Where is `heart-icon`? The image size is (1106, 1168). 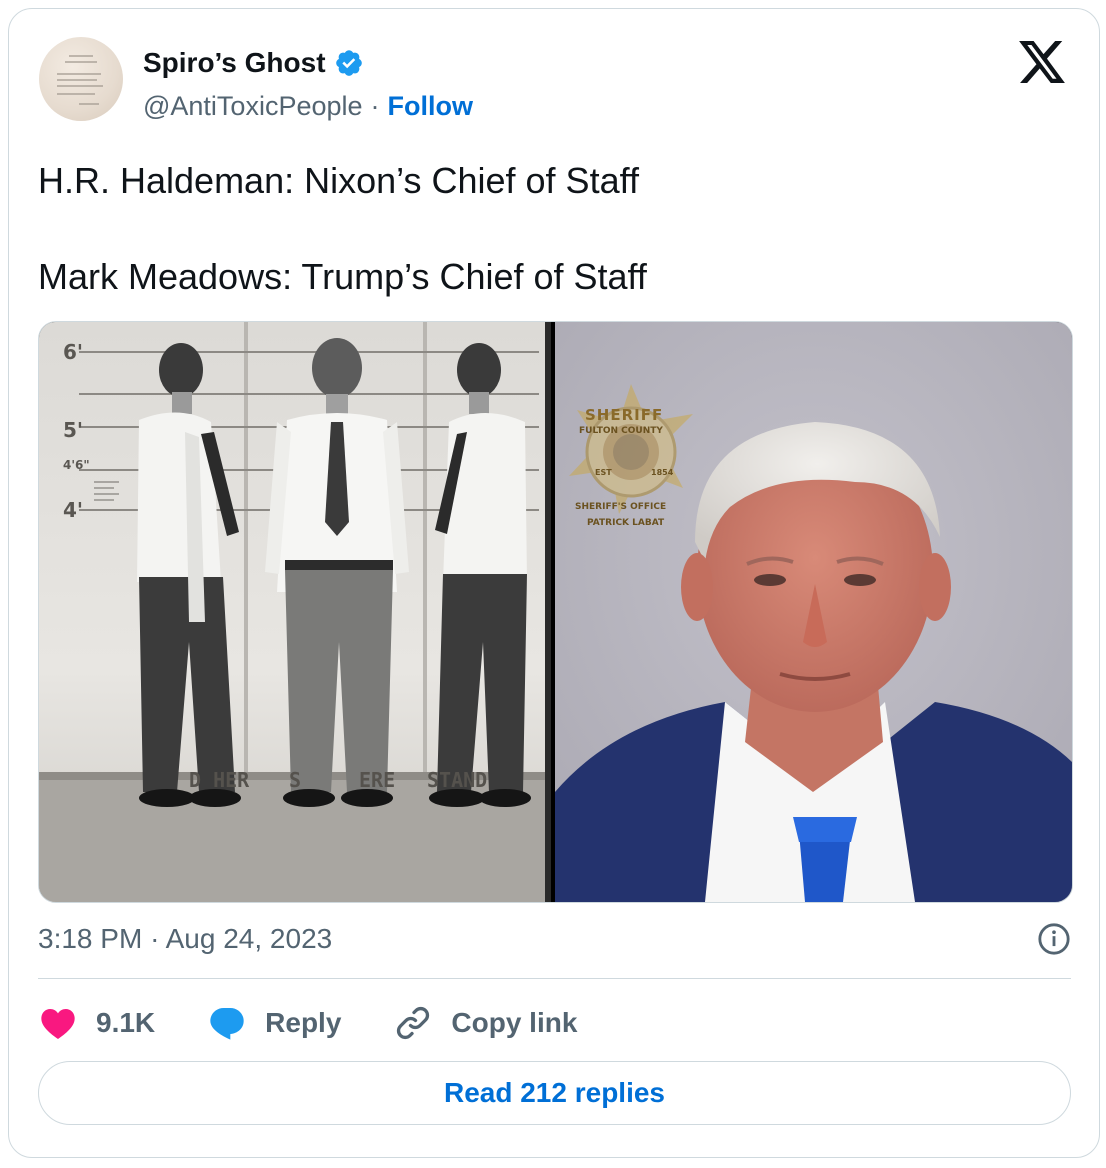
heart-icon is located at coordinates (58, 1024).